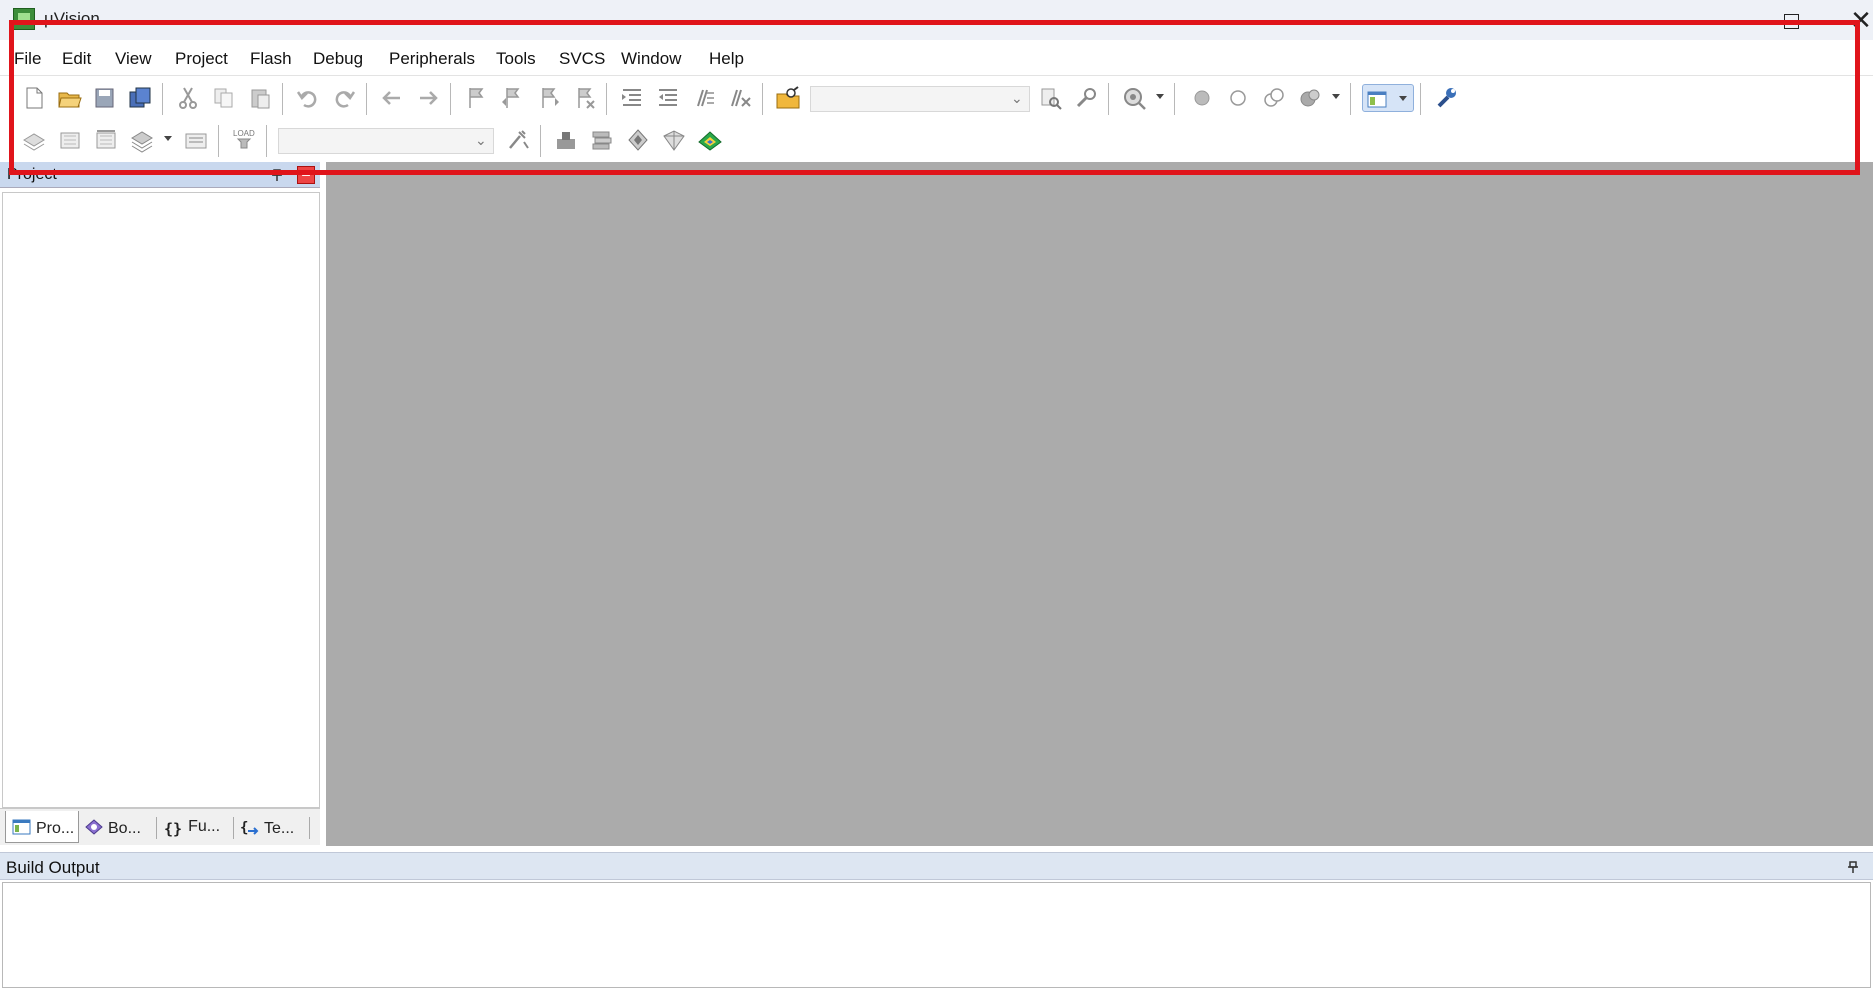 The width and height of the screenshot is (1873, 988). Describe the element at coordinates (726, 59) in the screenshot. I see `menu-help: Help` at that location.